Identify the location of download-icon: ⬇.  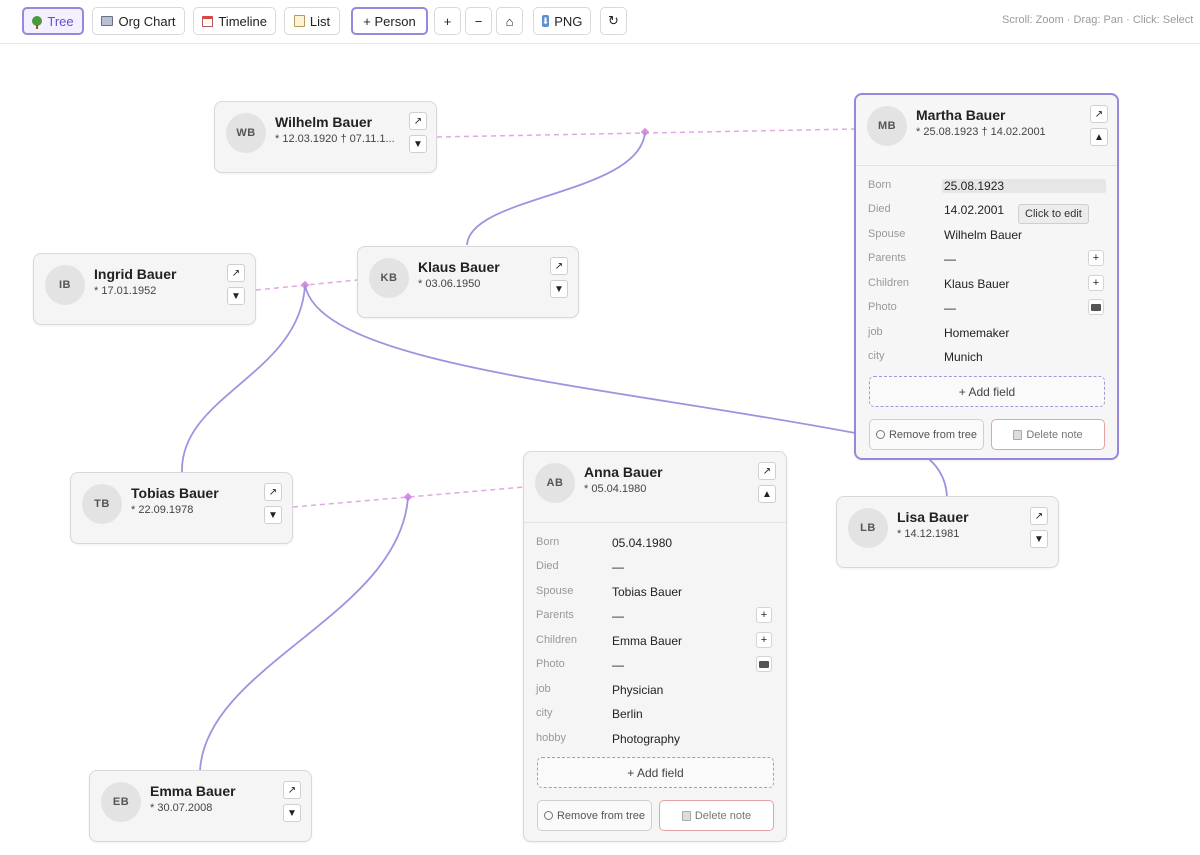
(545, 21).